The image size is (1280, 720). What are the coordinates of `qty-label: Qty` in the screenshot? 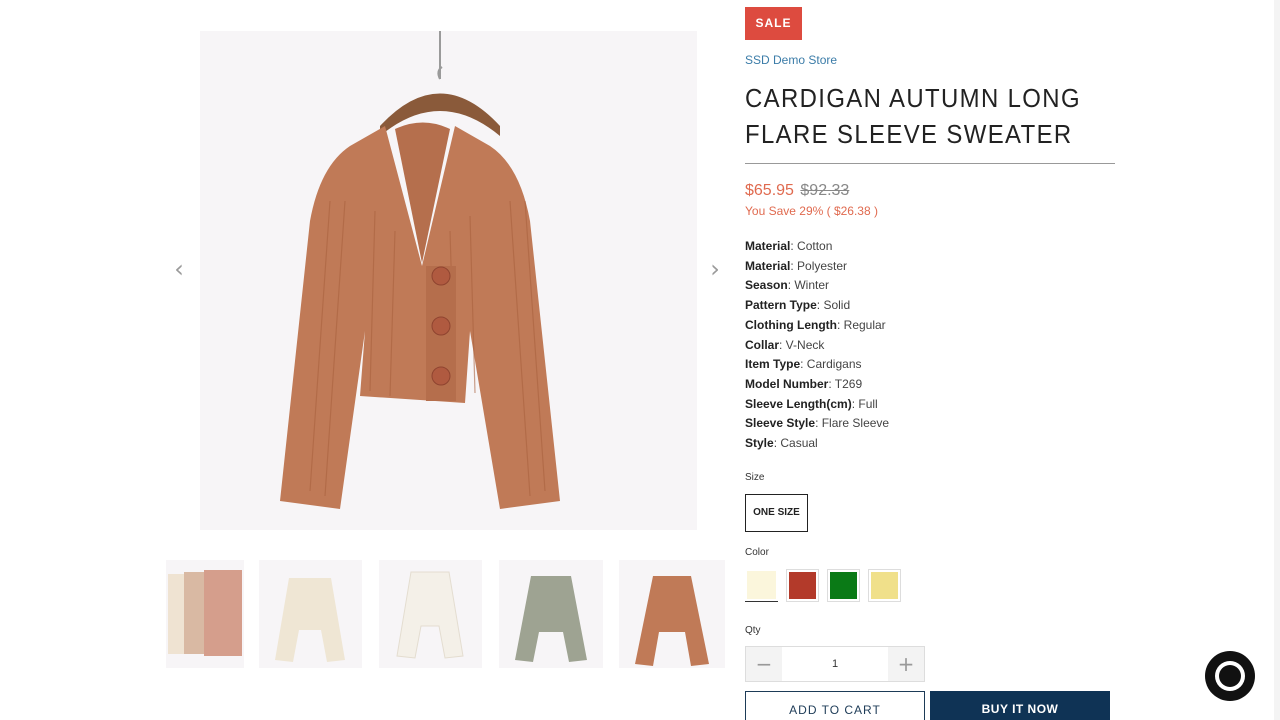 It's located at (753, 630).